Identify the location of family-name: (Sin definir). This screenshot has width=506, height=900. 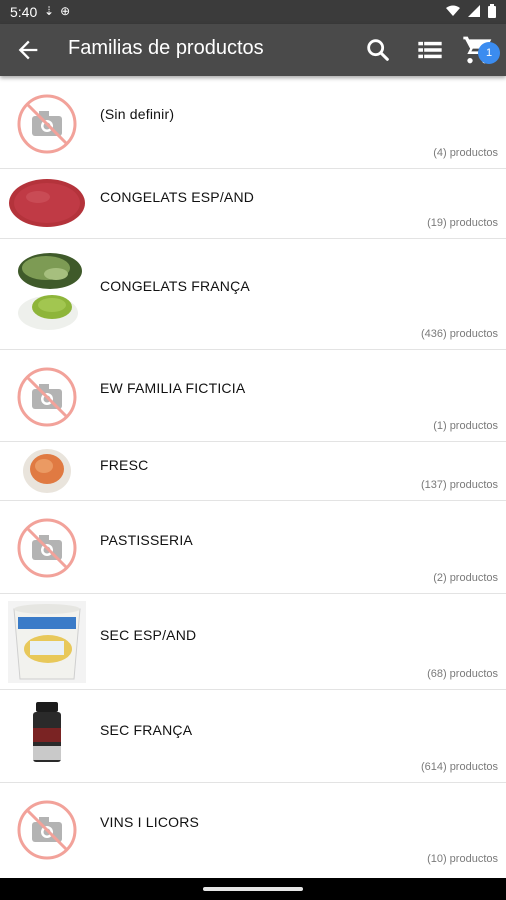
(137, 114).